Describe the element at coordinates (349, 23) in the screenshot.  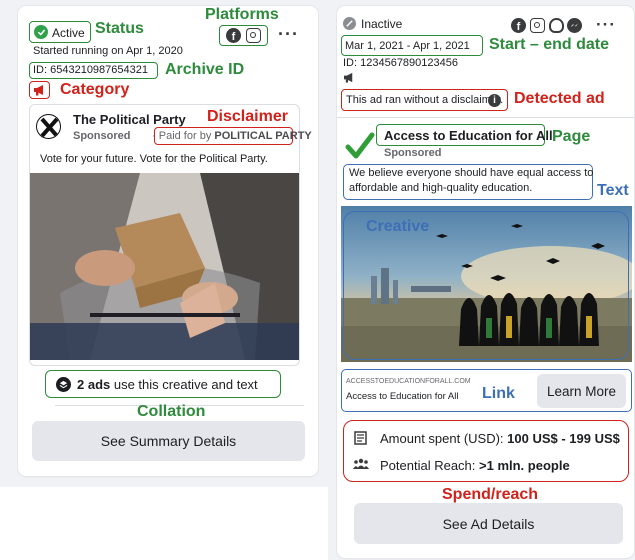
I see `slash-circle-icon` at that location.